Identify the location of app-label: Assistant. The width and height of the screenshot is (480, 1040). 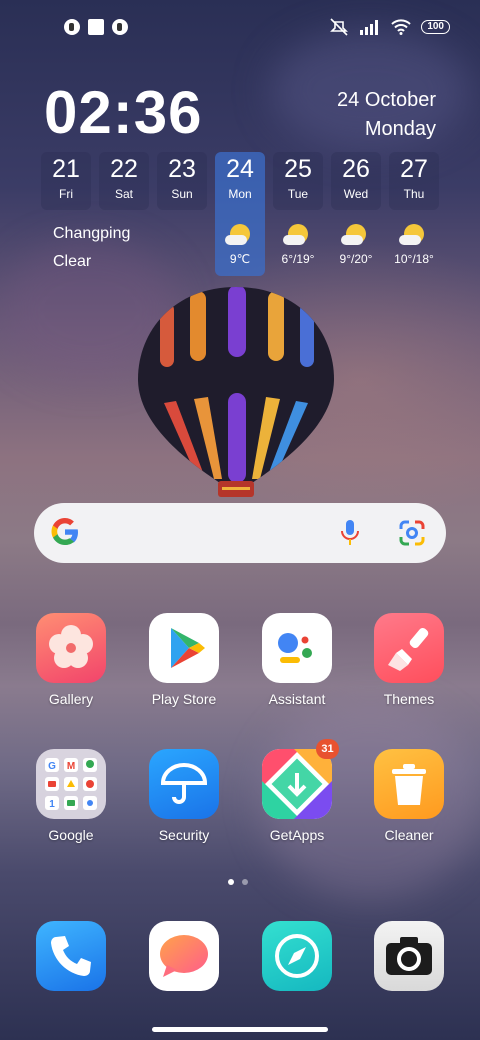
(297, 699).